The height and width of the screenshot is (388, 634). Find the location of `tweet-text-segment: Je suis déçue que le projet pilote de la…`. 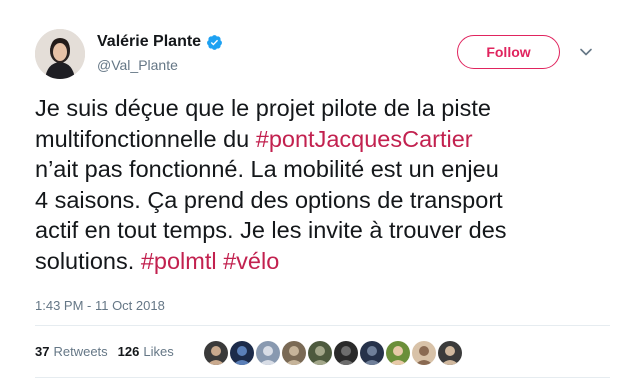

tweet-text-segment: Je suis déçue que le projet pilote de la… is located at coordinates (263, 108).